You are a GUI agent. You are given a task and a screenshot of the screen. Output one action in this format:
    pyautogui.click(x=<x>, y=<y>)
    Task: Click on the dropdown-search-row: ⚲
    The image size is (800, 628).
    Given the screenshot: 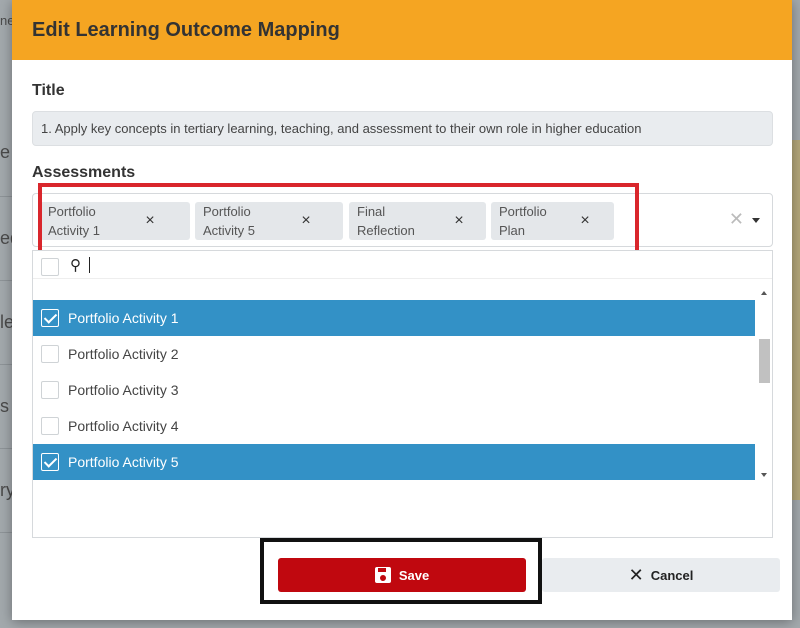 What is the action you would take?
    pyautogui.click(x=402, y=265)
    